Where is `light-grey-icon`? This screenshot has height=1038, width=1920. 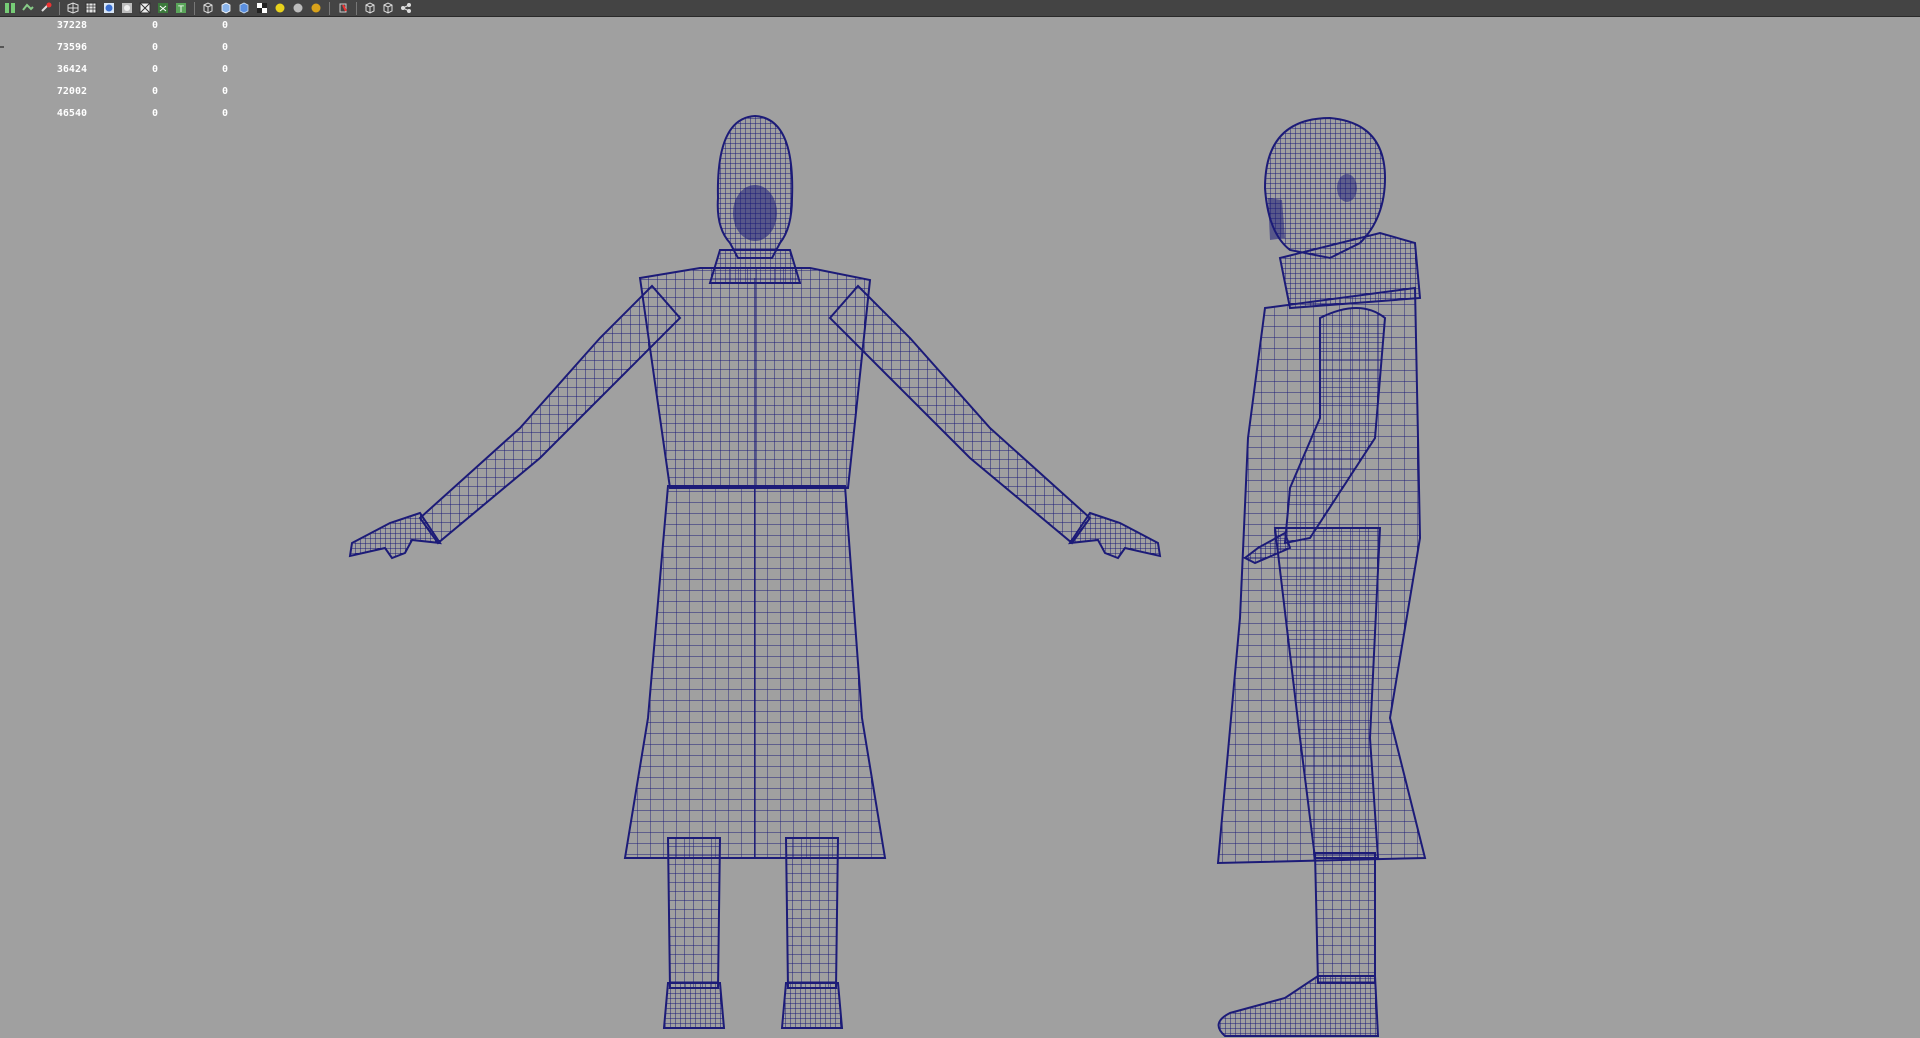
light-grey-icon is located at coordinates (298, 8).